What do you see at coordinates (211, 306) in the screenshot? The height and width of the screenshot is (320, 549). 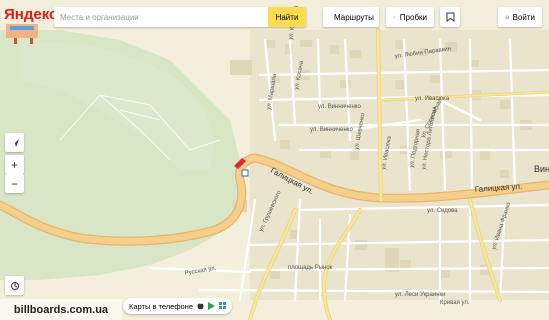 I see `google-play-icon` at bounding box center [211, 306].